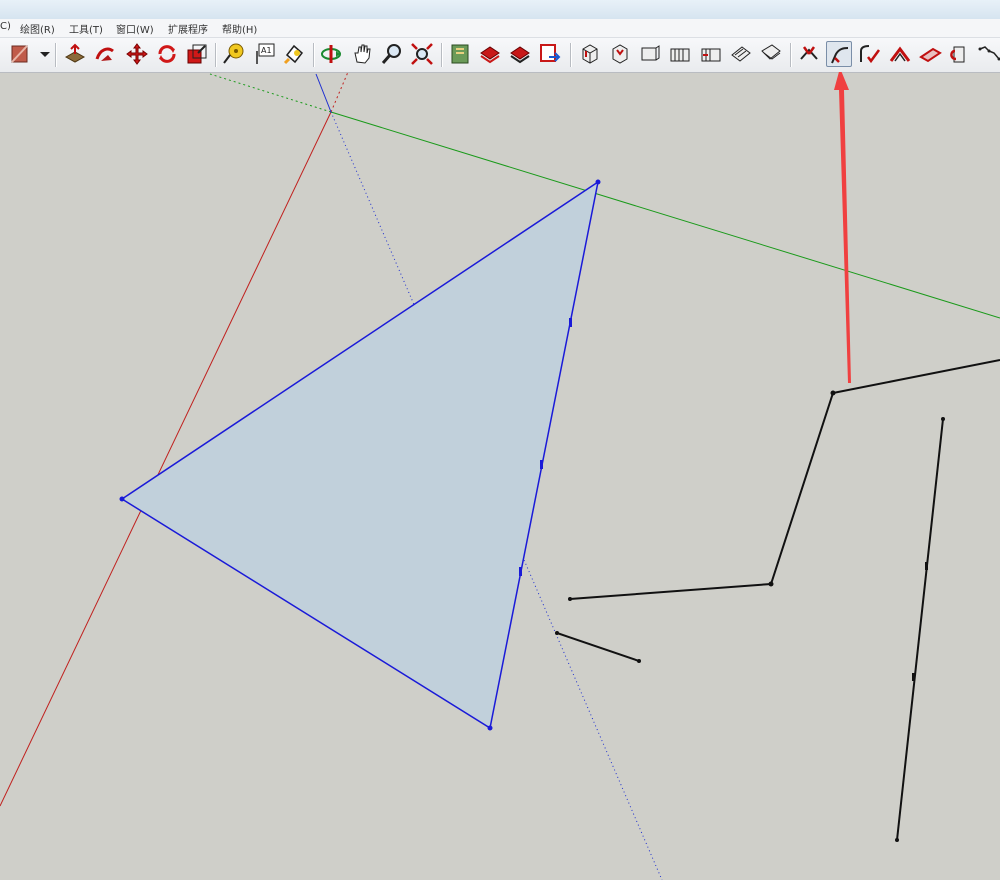  Describe the element at coordinates (294, 54) in the screenshot. I see `paint-bucket-icon` at that location.